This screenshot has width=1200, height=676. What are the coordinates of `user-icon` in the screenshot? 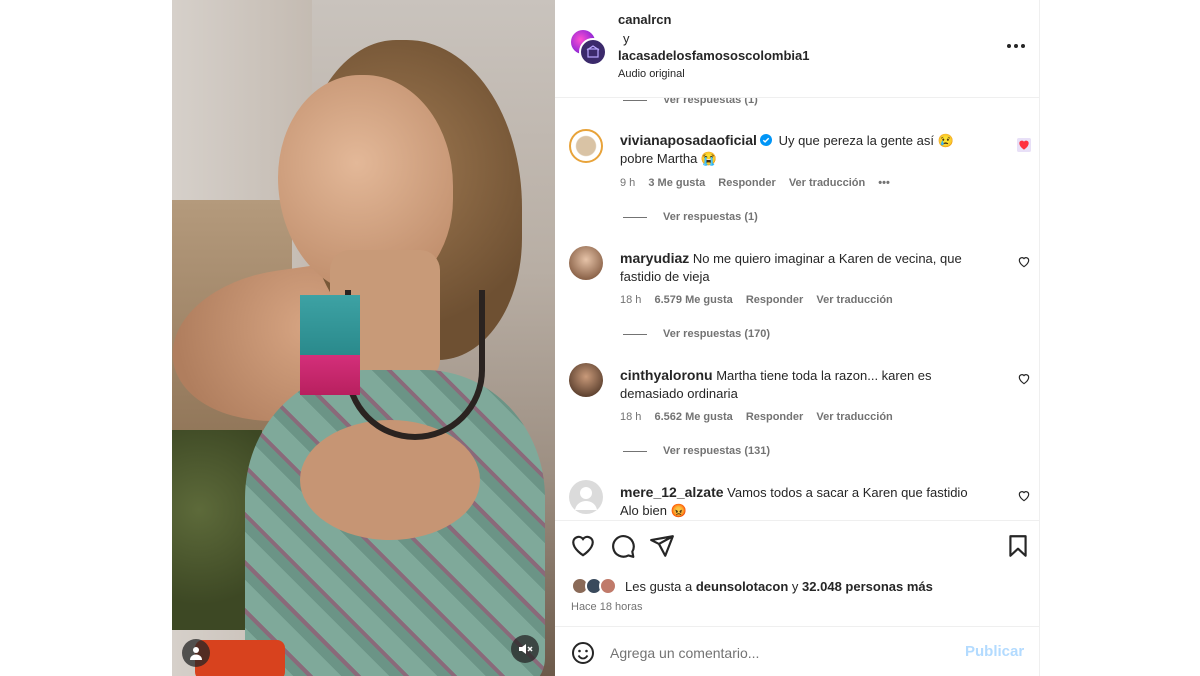 It's located at (196, 653).